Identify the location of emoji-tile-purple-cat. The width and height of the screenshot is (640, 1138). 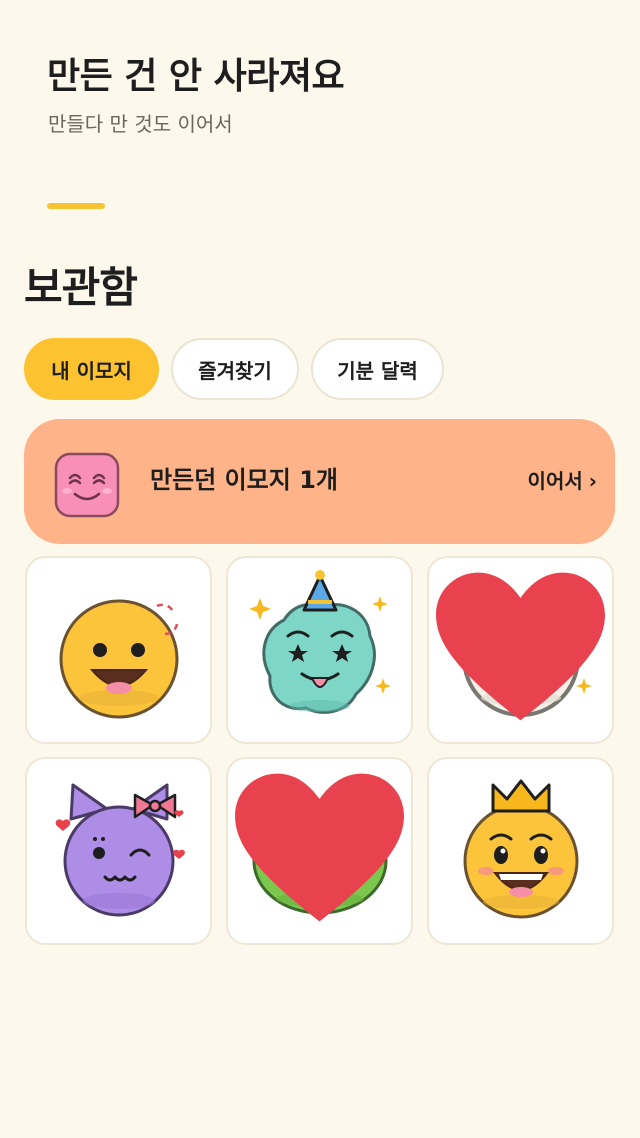
(118, 851).